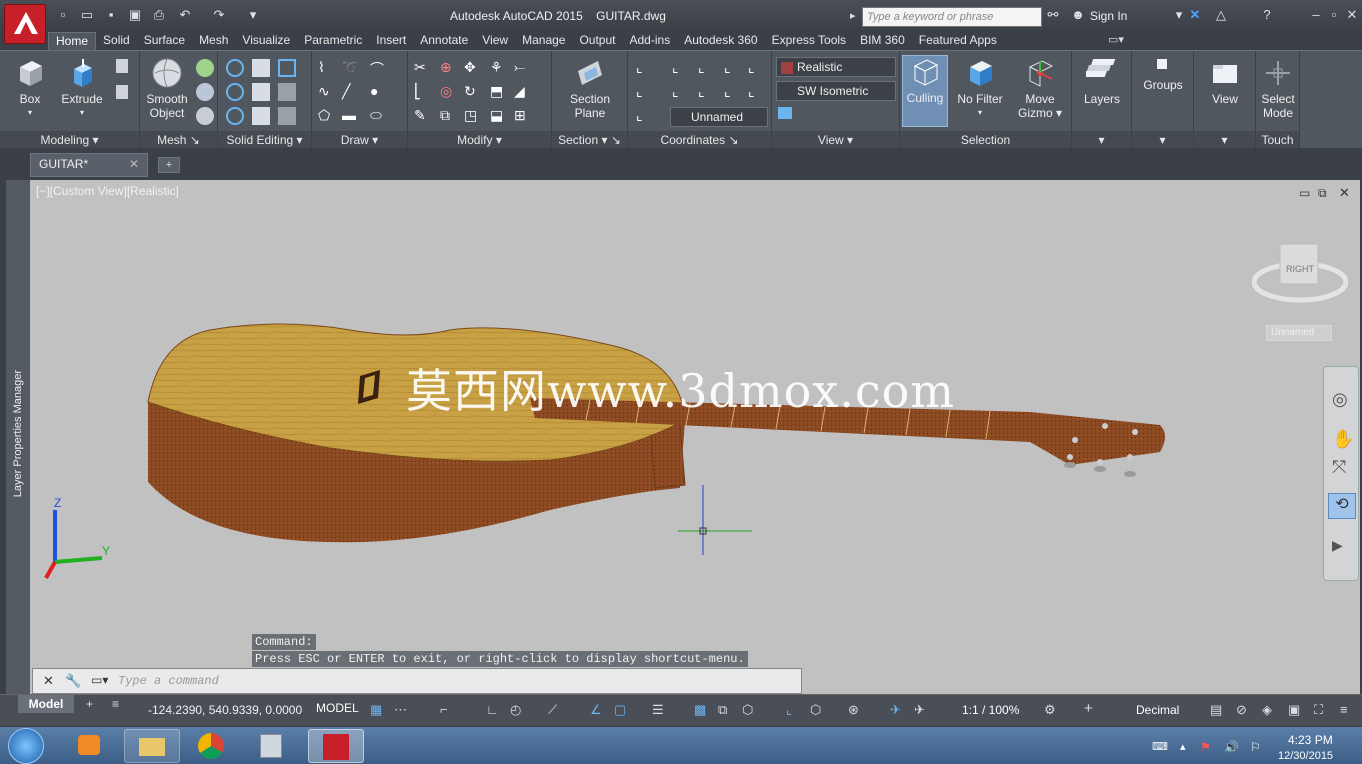 The width and height of the screenshot is (1362, 764). What do you see at coordinates (699, 140) in the screenshot?
I see `coordinates-panel-title: Coordinates ↘` at bounding box center [699, 140].